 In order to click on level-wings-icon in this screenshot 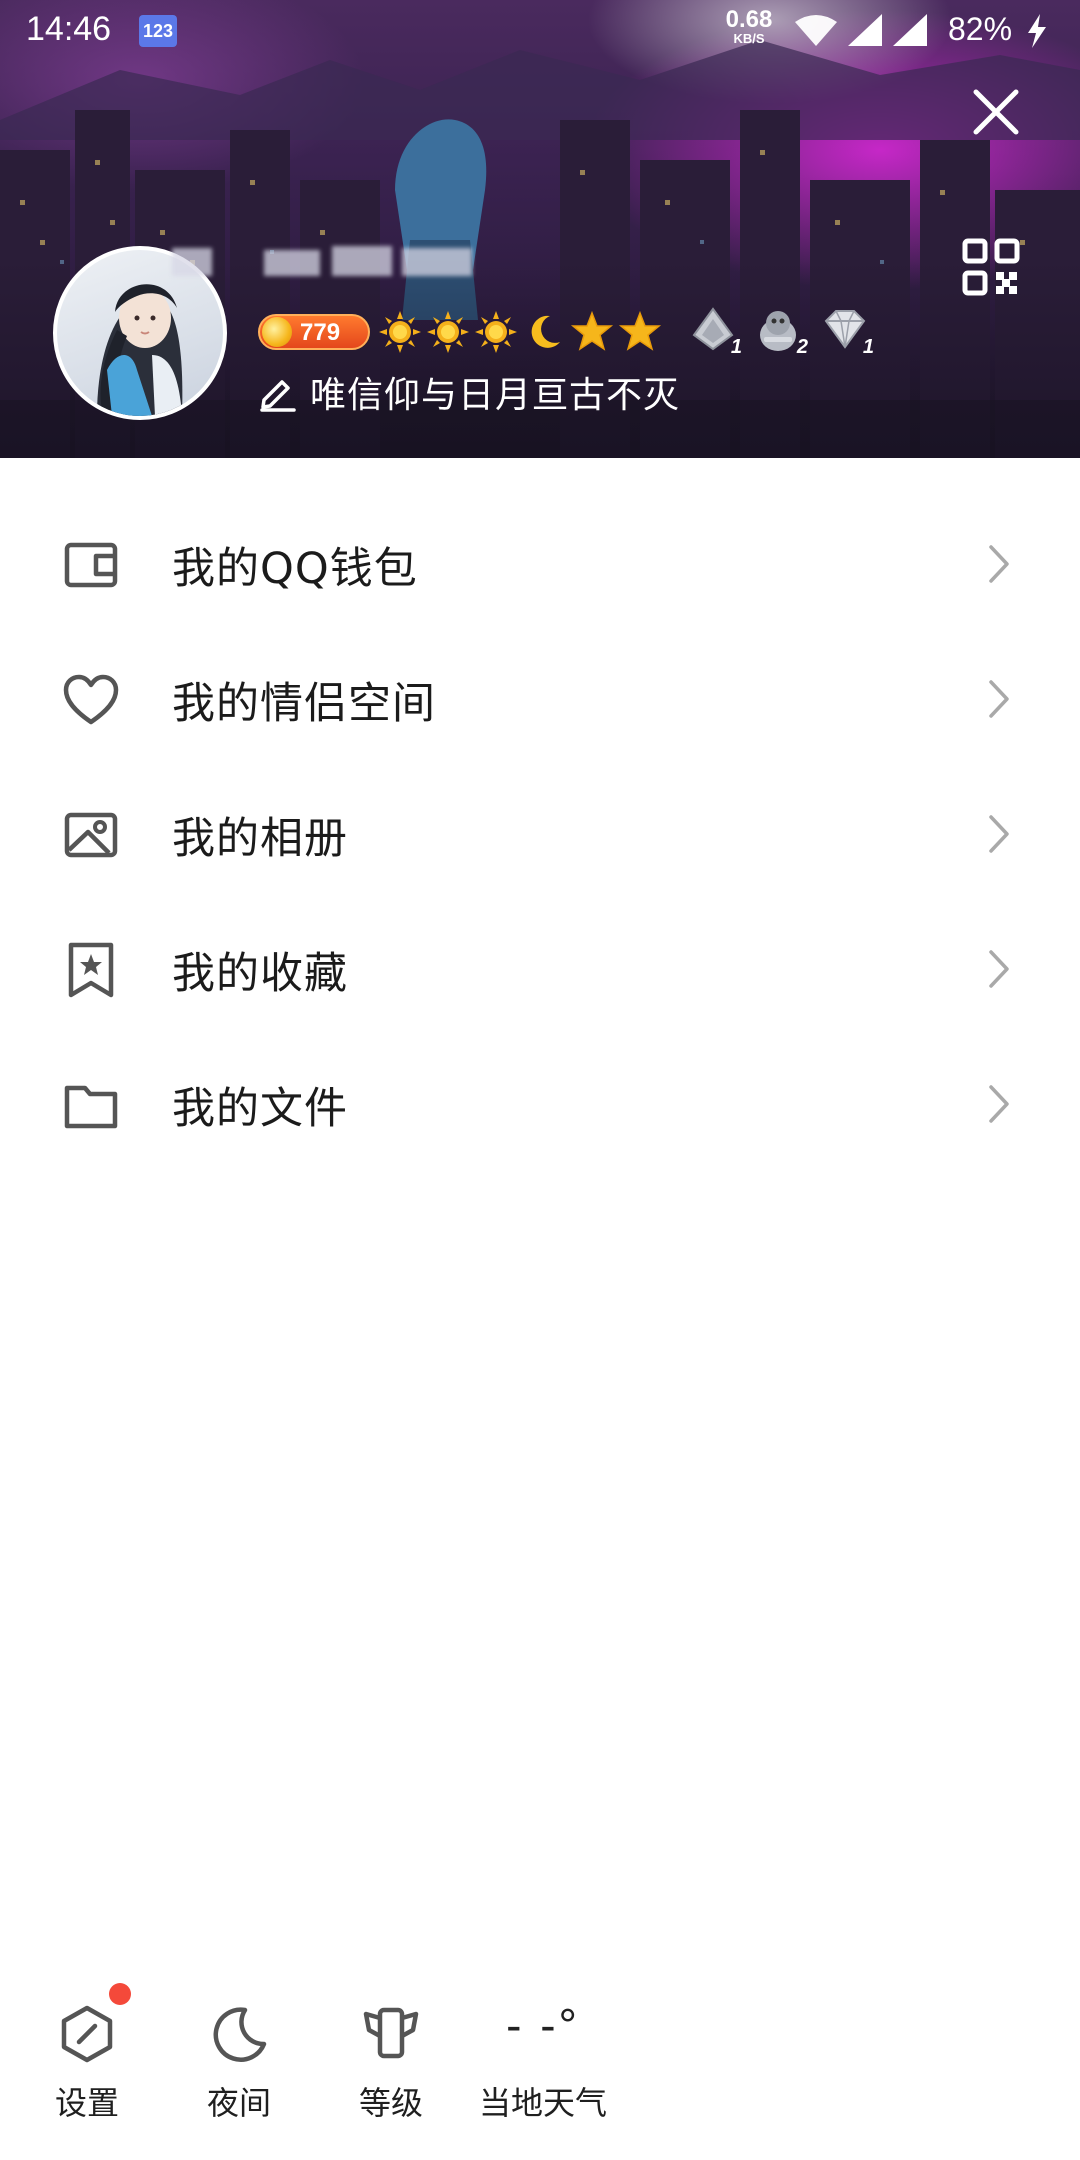, I will do `click(391, 2033)`.